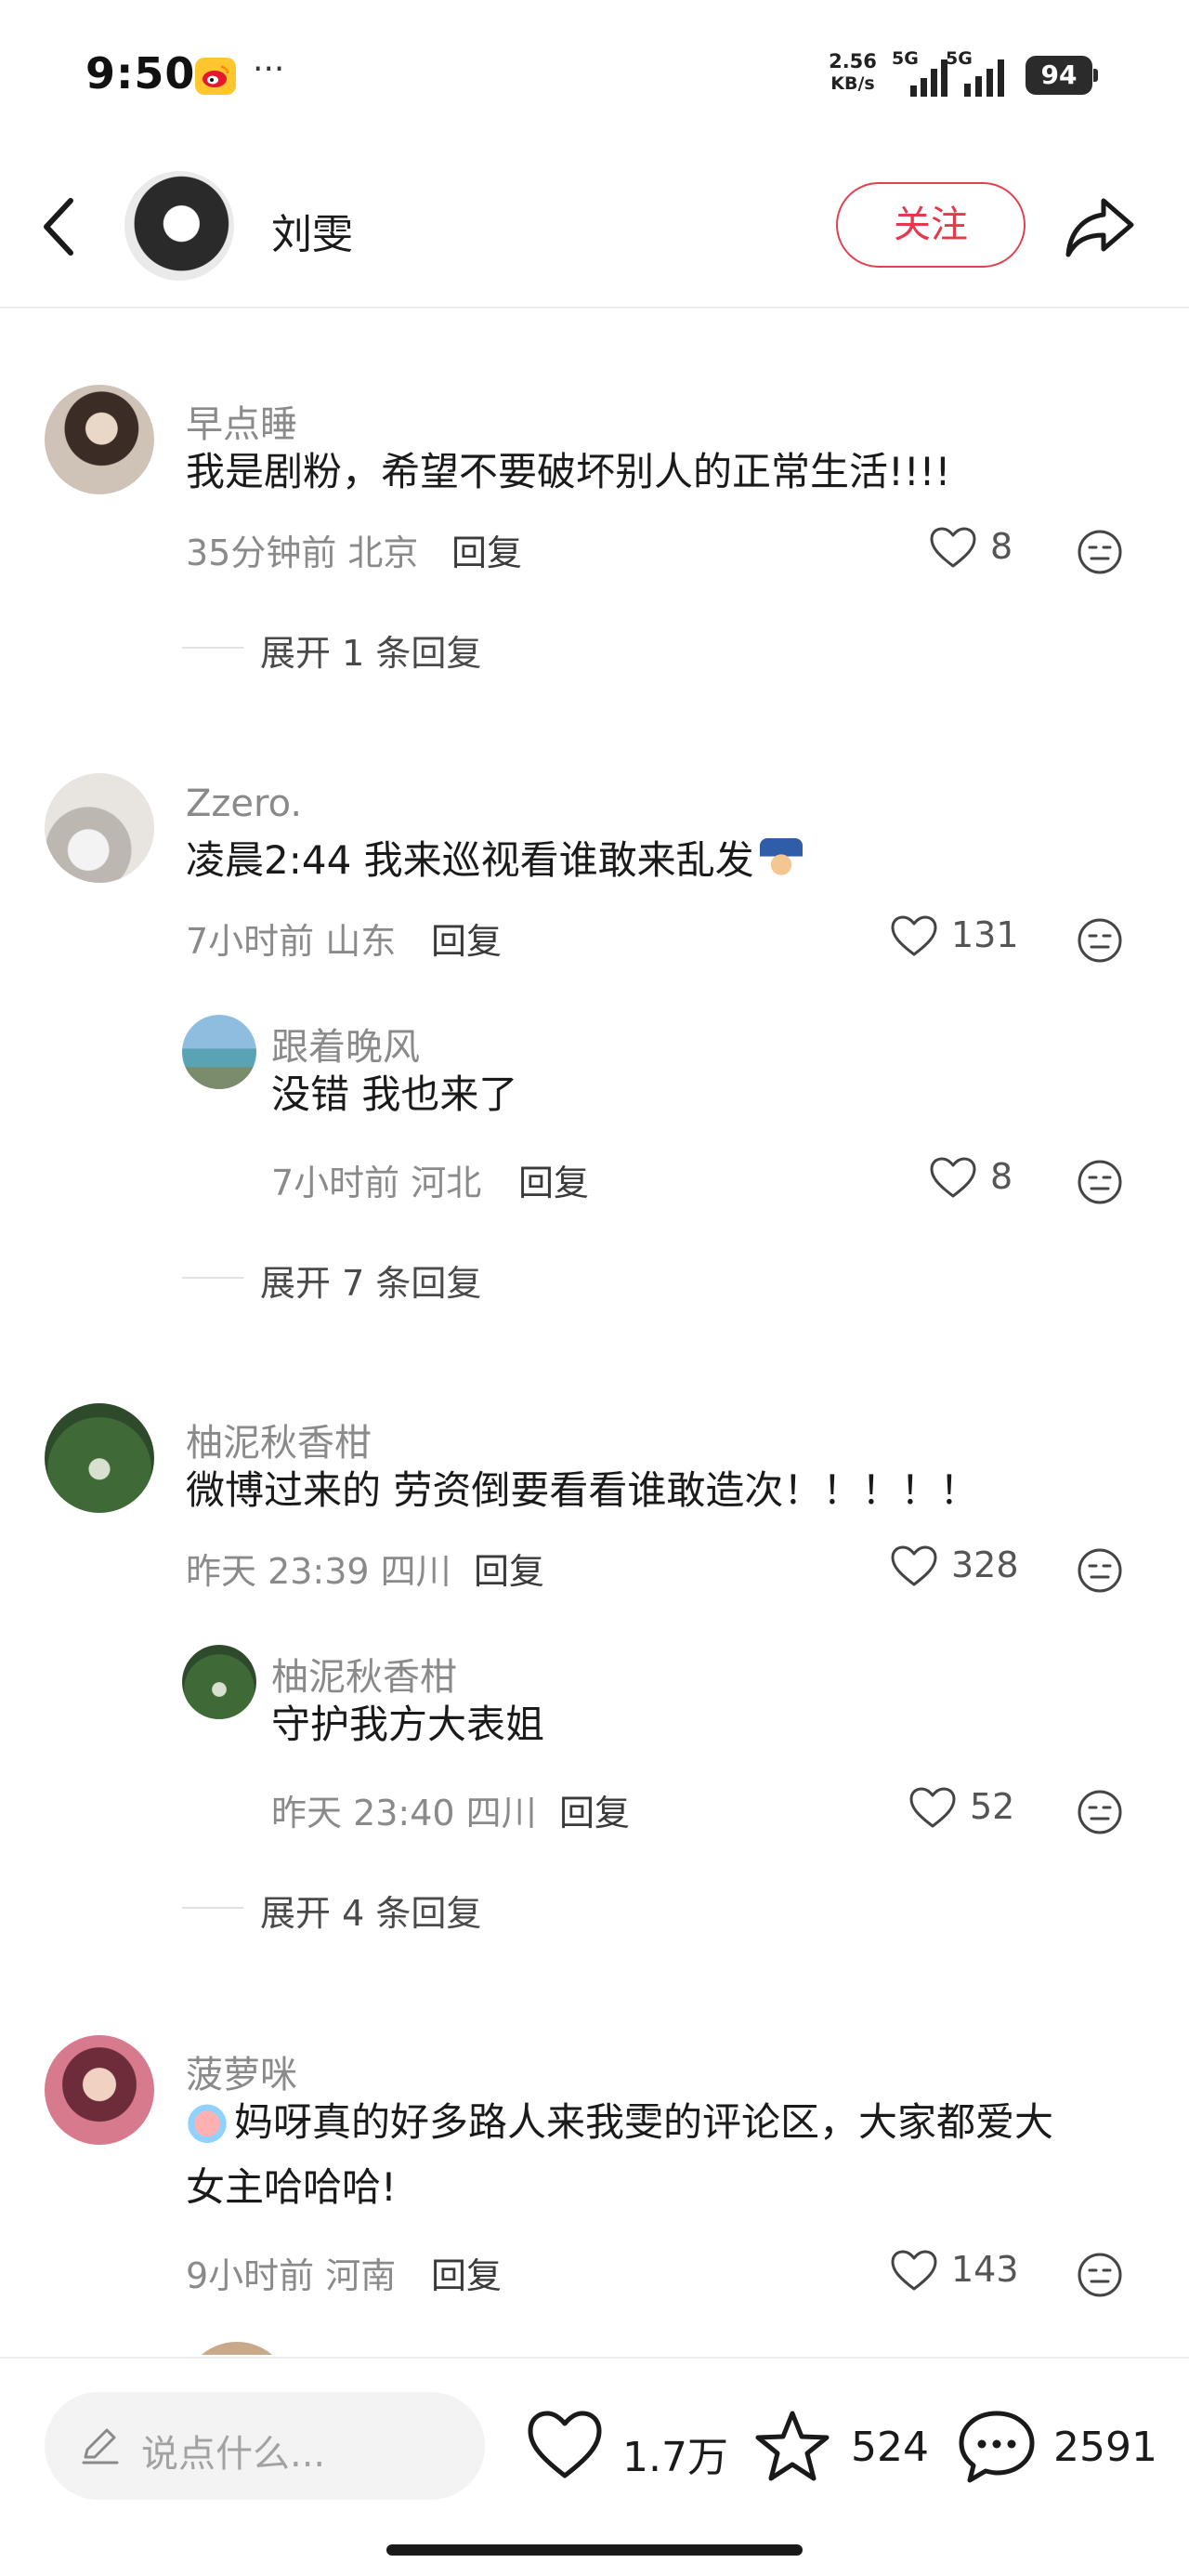 This screenshot has width=1189, height=2576. I want to click on post-like-count: 1.7万, so click(675, 2457).